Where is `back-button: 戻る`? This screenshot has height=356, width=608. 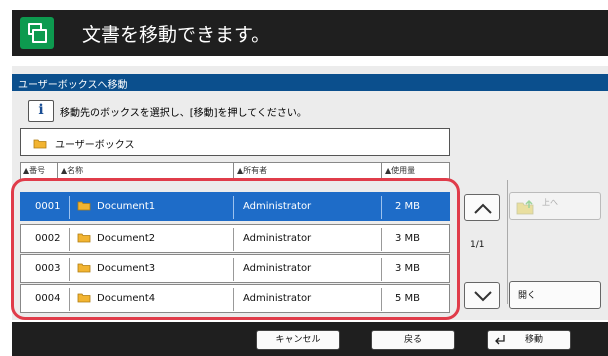 back-button: 戻る is located at coordinates (413, 340).